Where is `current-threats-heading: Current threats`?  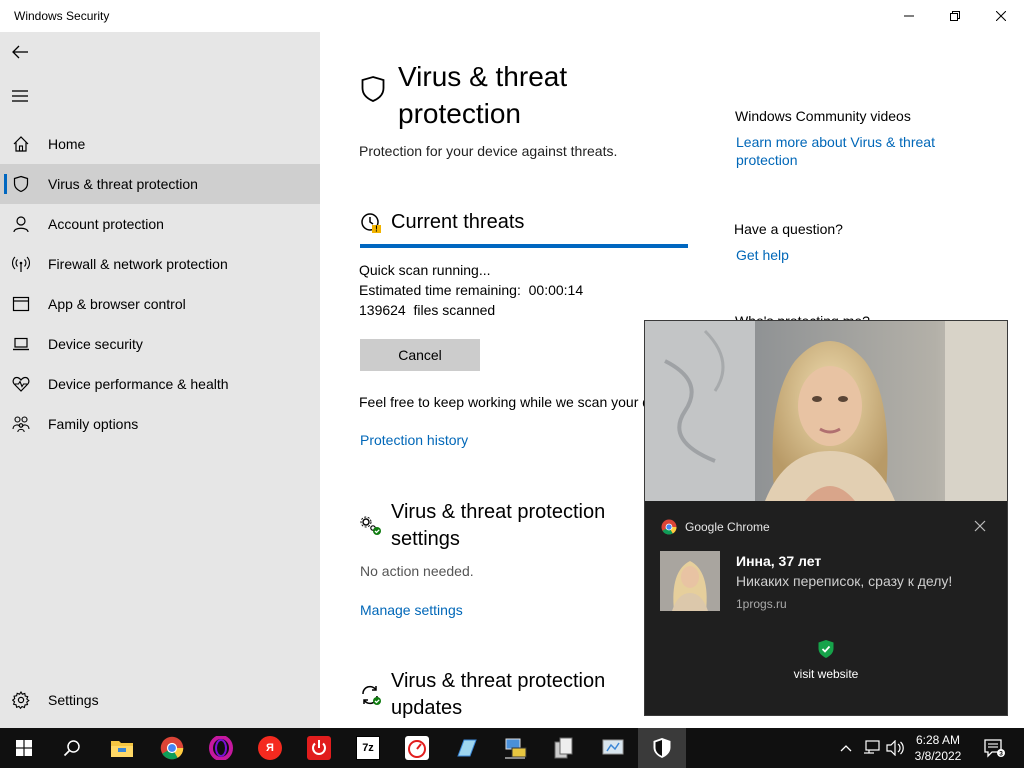
current-threats-heading: Current threats is located at coordinates (458, 222).